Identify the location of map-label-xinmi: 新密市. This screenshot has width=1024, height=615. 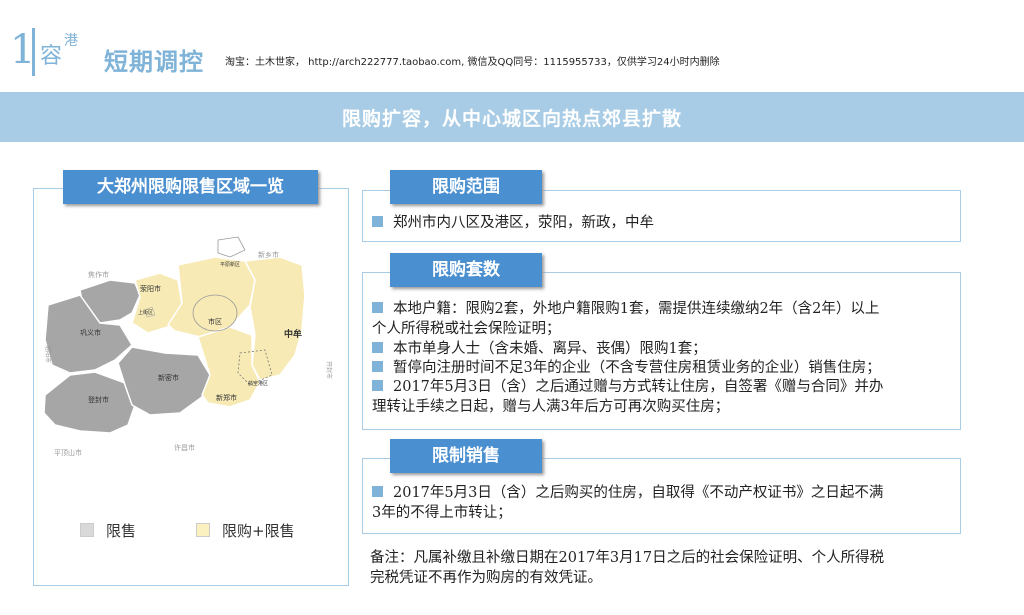
(168, 377).